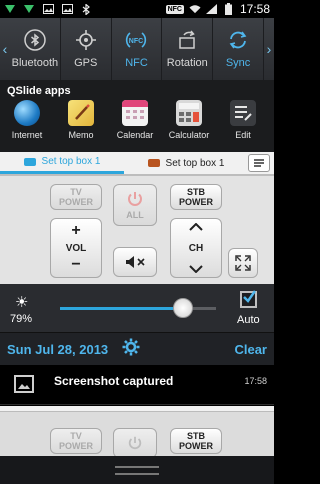 The height and width of the screenshot is (484, 320). What do you see at coordinates (135, 113) in the screenshot?
I see `calendar-icon` at bounding box center [135, 113].